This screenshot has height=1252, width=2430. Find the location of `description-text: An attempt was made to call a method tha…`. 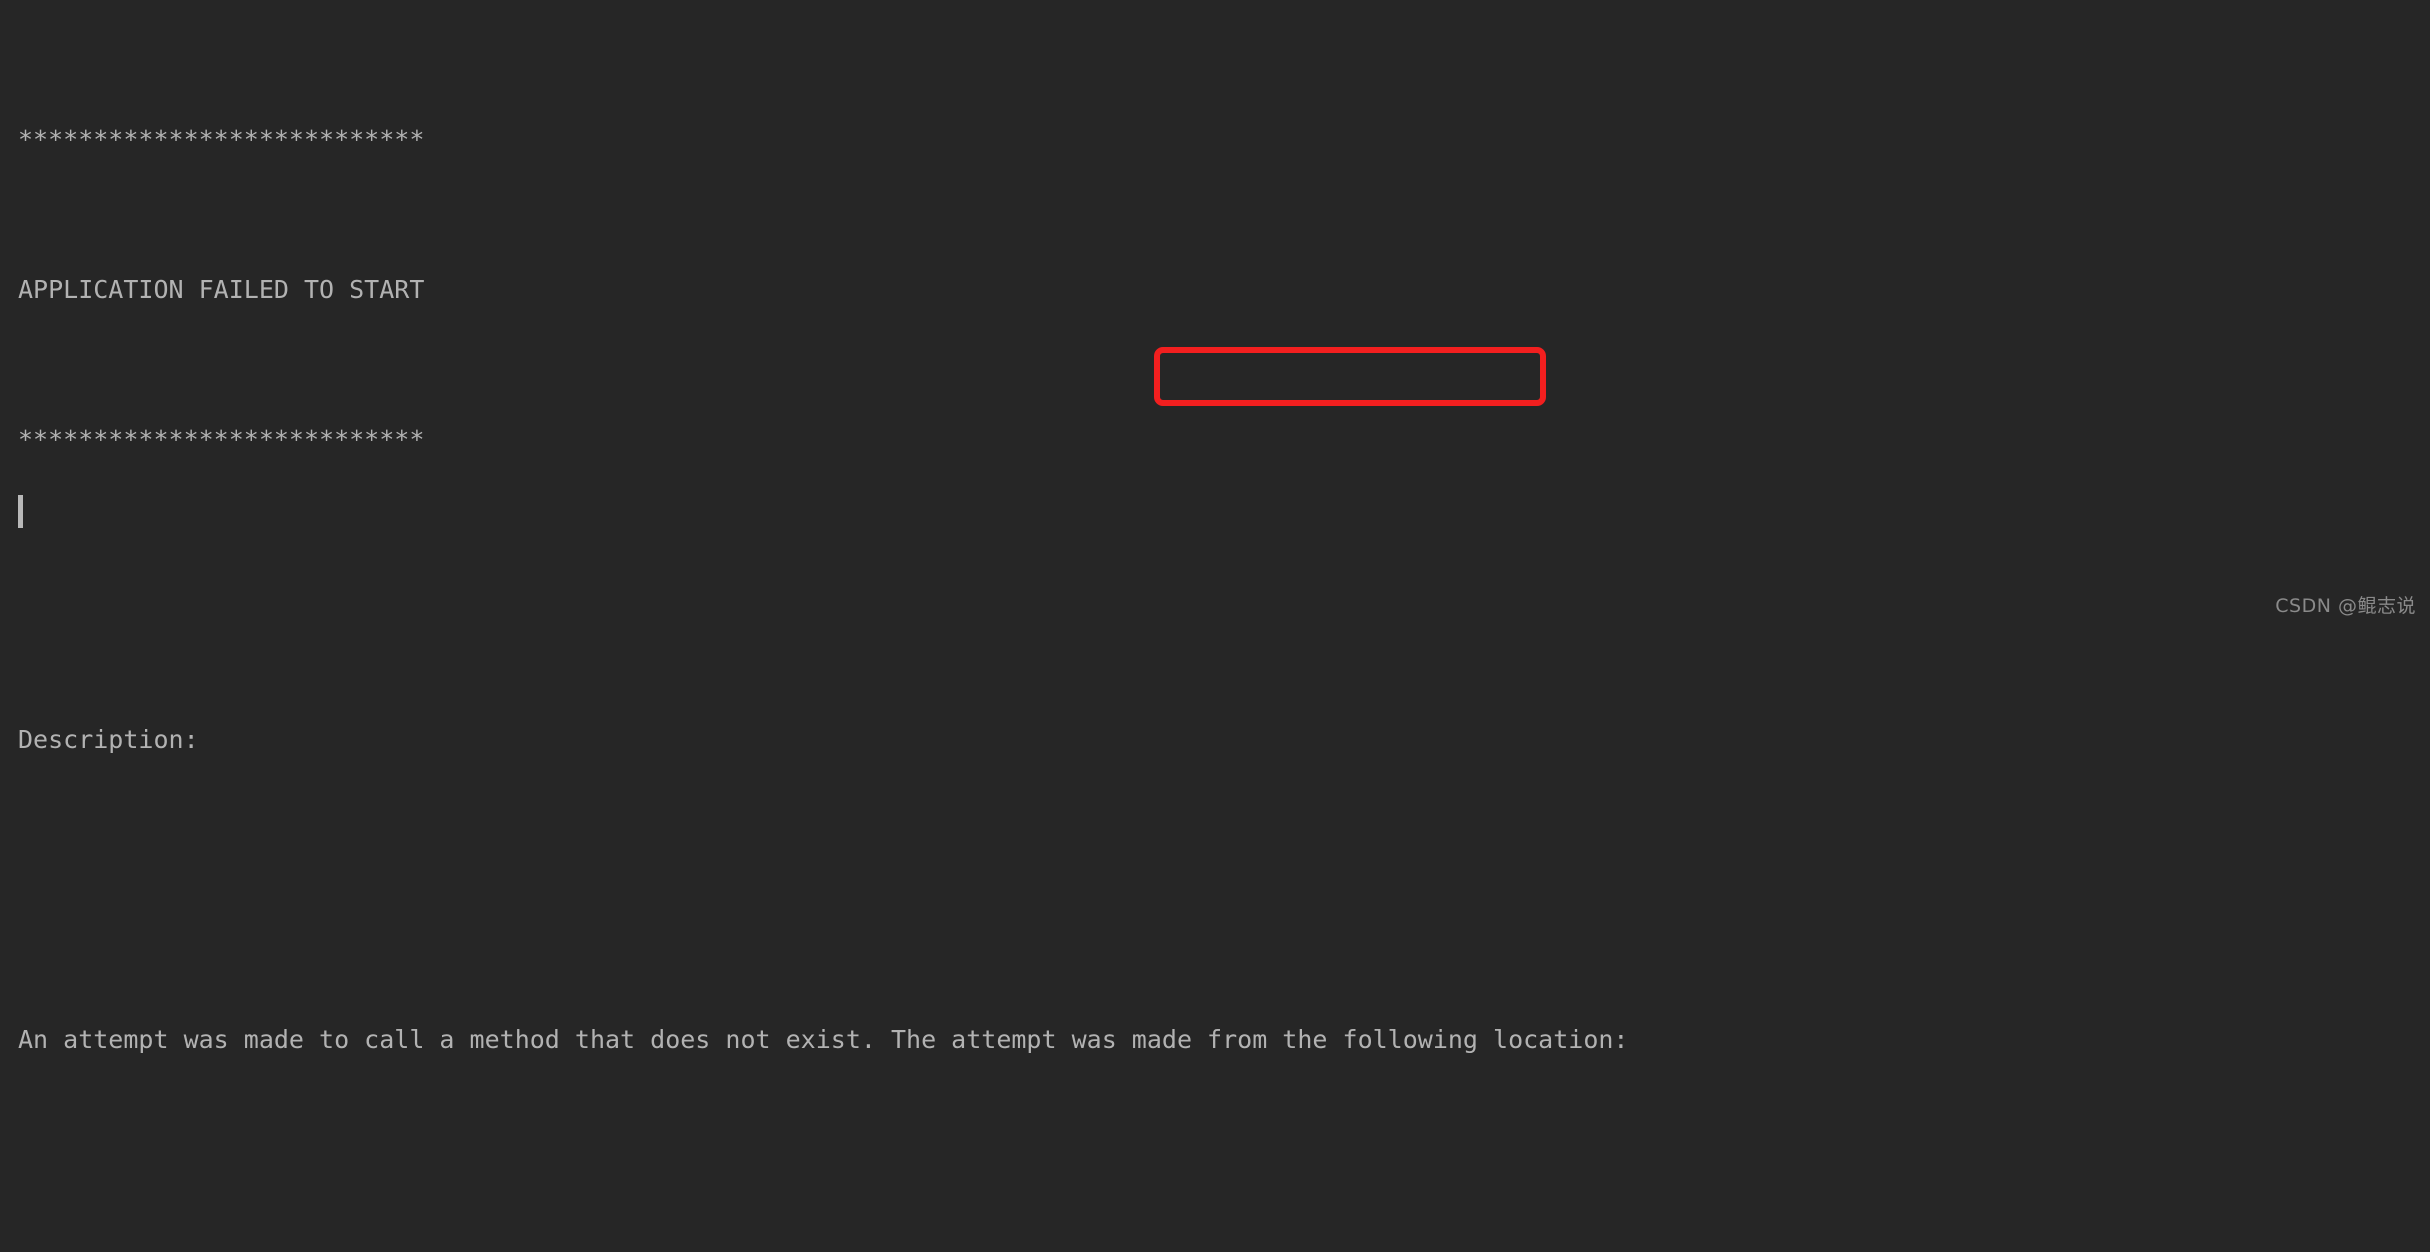

description-text: An attempt was made to call a method tha… is located at coordinates (823, 1039).